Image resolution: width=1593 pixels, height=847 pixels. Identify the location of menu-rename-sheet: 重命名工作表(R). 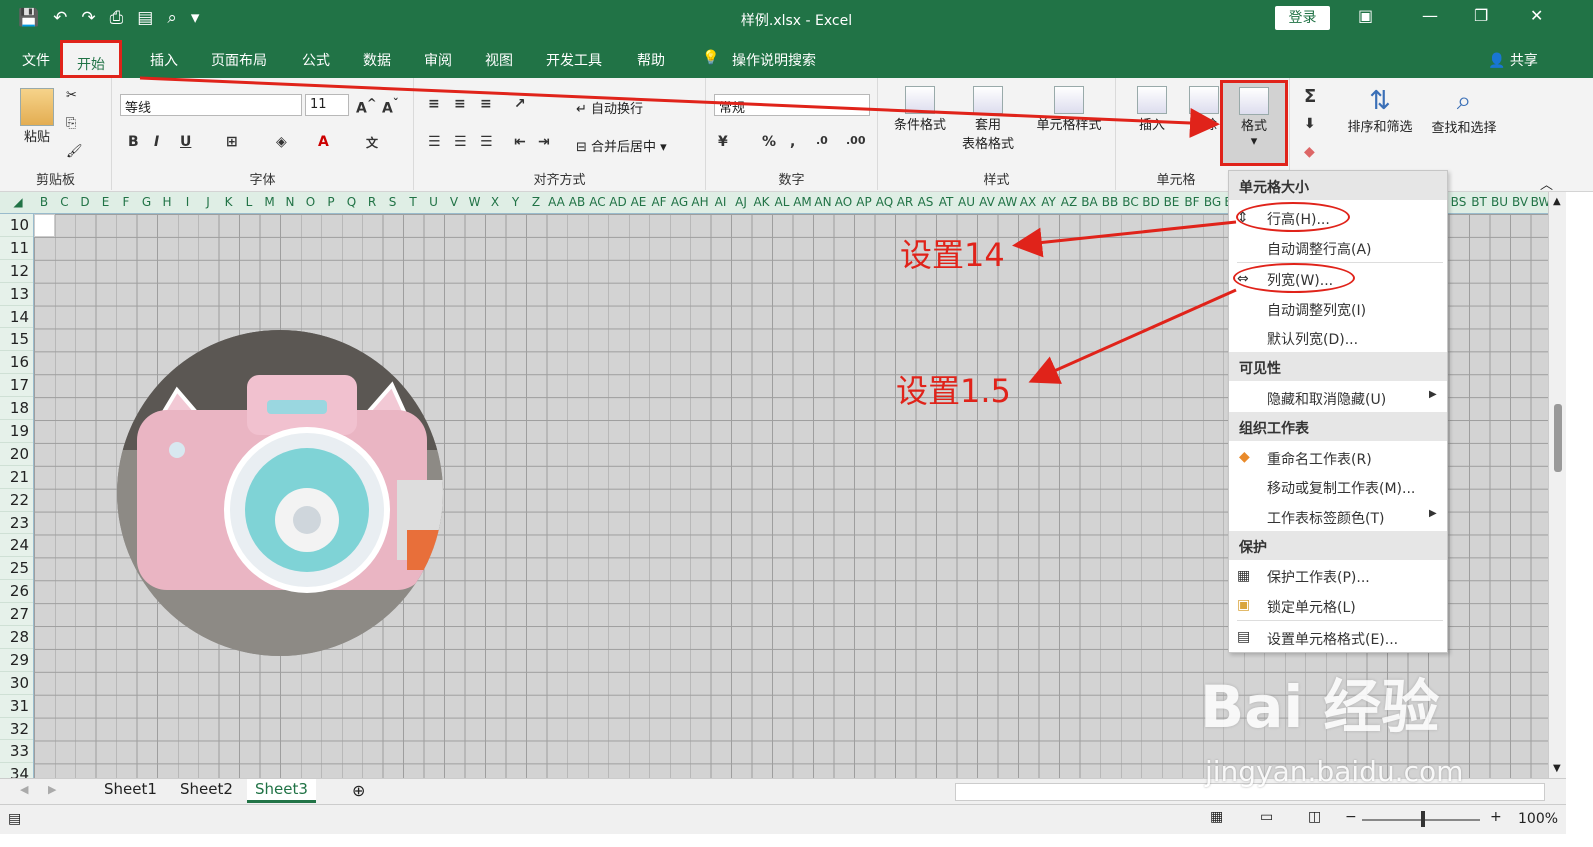
(1319, 459).